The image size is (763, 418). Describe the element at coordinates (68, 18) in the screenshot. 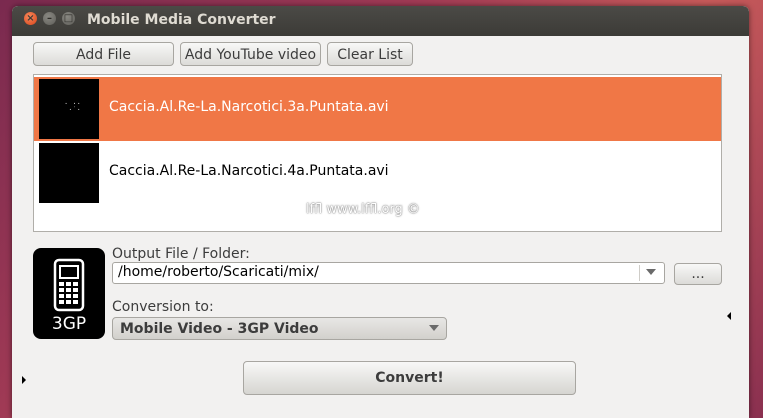

I see `maximize-window-button: □` at that location.